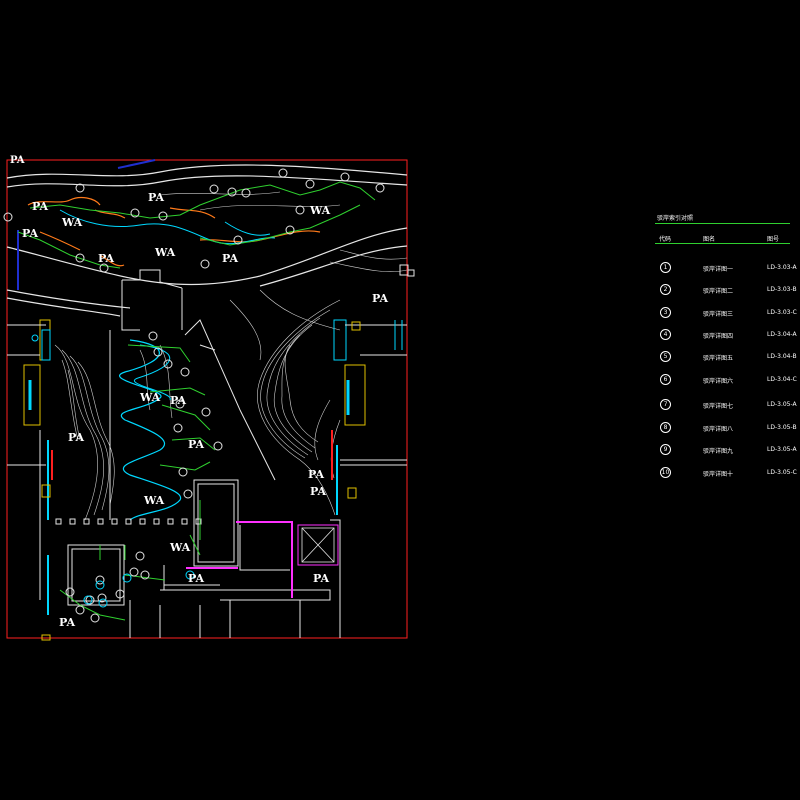 The image size is (800, 800). I want to click on legend-row-name: 驳岸详图六, so click(718, 381).